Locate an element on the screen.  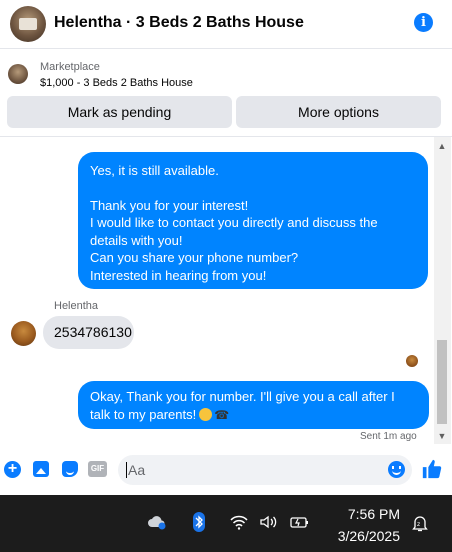
clock-date: 3/26/2025 is located at coordinates (360, 536).